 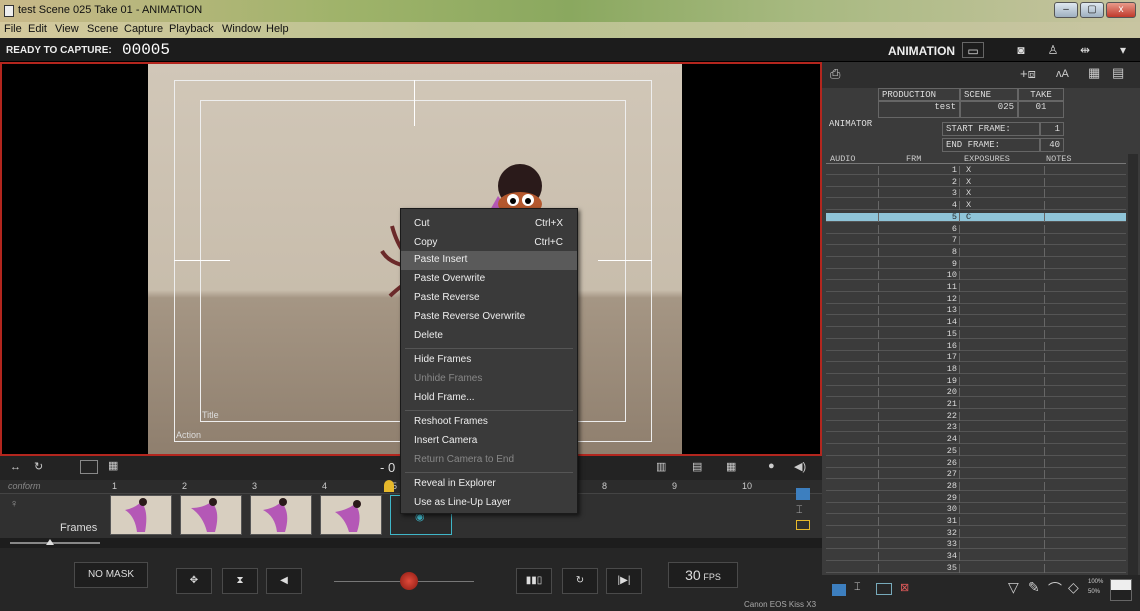 What do you see at coordinates (803, 525) in the screenshot?
I see `layer-export-icon` at bounding box center [803, 525].